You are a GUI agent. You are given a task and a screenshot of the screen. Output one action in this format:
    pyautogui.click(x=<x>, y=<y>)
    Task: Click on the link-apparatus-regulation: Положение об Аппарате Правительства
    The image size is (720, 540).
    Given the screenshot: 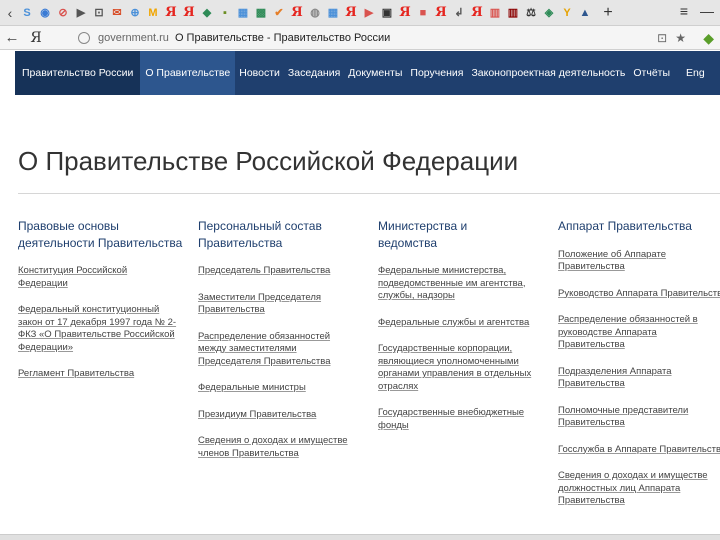 What is the action you would take?
    pyautogui.click(x=618, y=261)
    